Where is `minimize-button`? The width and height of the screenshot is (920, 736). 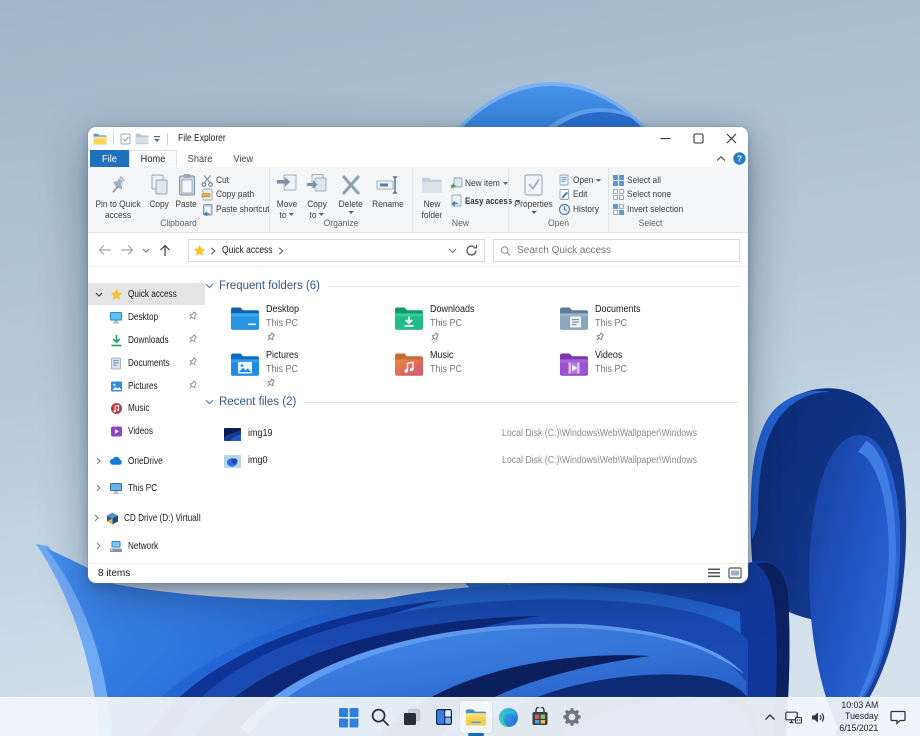 minimize-button is located at coordinates (665, 138).